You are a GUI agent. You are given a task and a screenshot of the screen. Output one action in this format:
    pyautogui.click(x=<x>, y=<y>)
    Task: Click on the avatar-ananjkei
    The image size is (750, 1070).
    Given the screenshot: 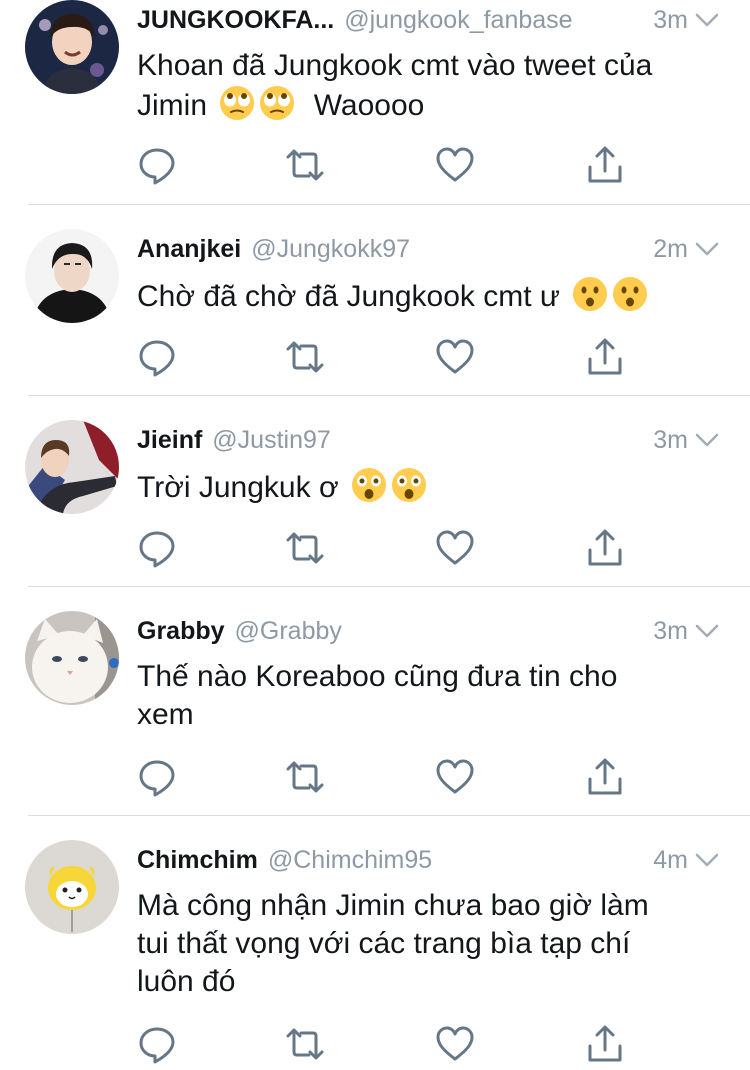 What is the action you would take?
    pyautogui.click(x=72, y=276)
    